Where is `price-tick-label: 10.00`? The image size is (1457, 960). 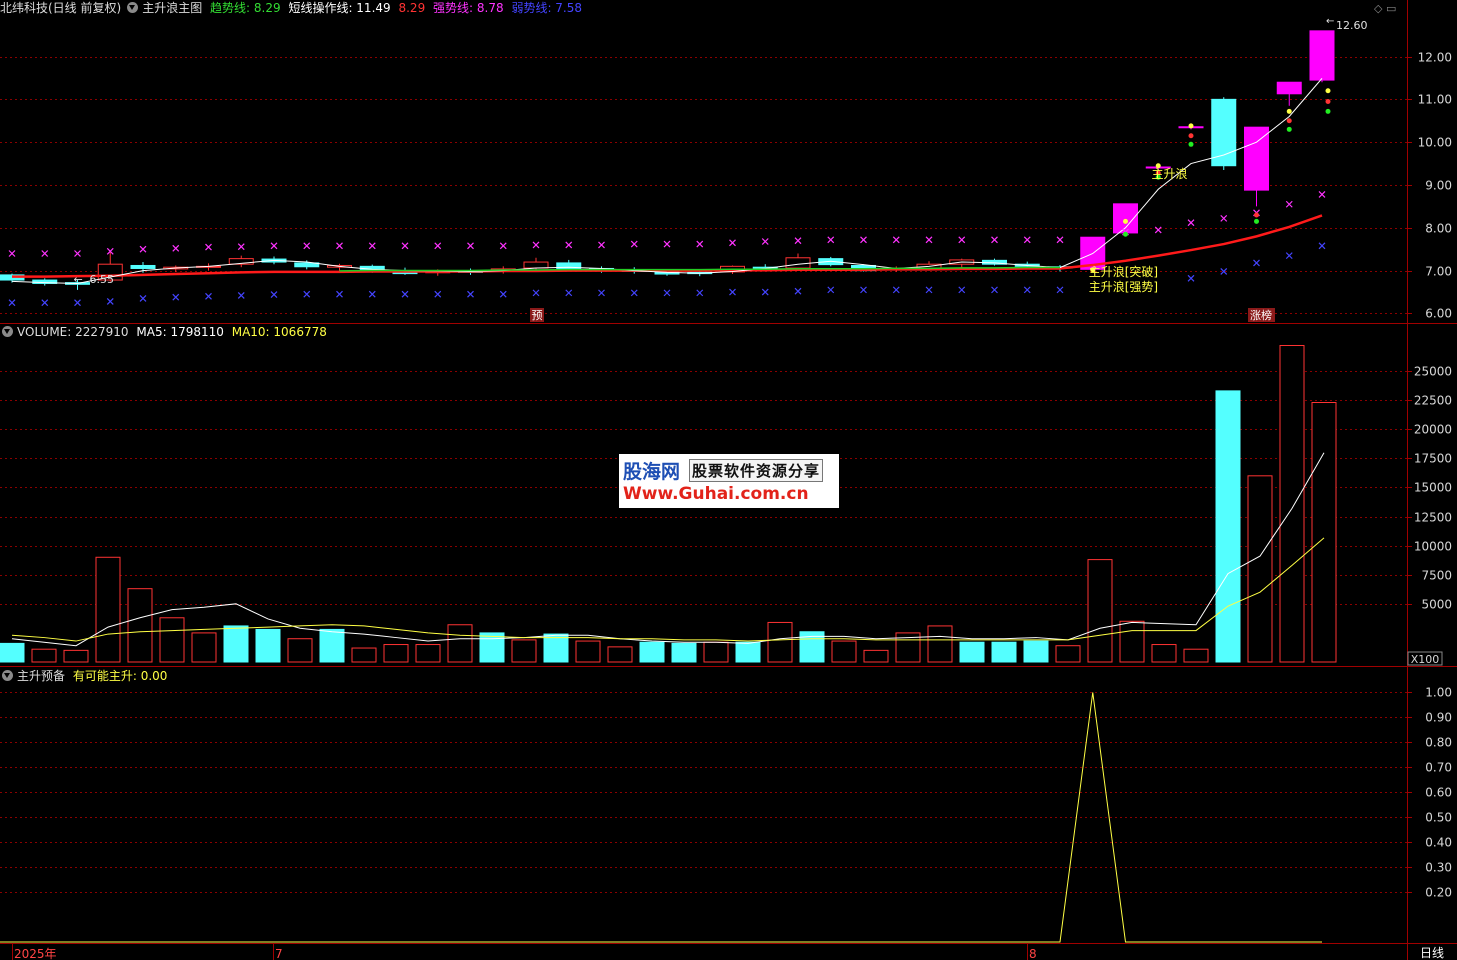 price-tick-label: 10.00 is located at coordinates (1435, 143).